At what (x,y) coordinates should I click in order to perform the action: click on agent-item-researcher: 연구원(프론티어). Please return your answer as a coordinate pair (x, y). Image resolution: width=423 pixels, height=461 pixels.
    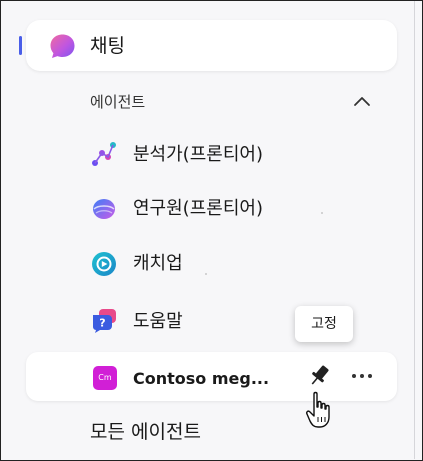
    Looking at the image, I should click on (198, 209).